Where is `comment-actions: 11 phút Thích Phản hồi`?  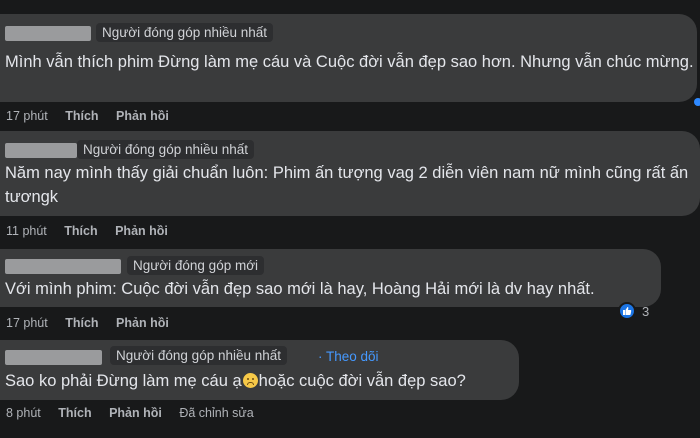 comment-actions: 11 phút Thích Phản hồi is located at coordinates (94, 231).